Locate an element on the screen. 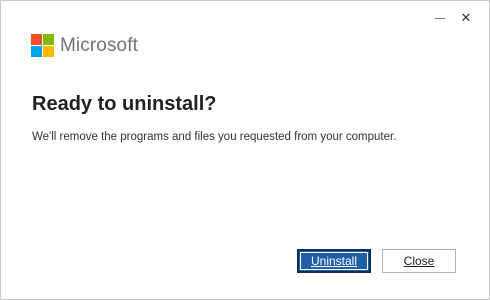 The image size is (490, 300). close-button: Close is located at coordinates (419, 261).